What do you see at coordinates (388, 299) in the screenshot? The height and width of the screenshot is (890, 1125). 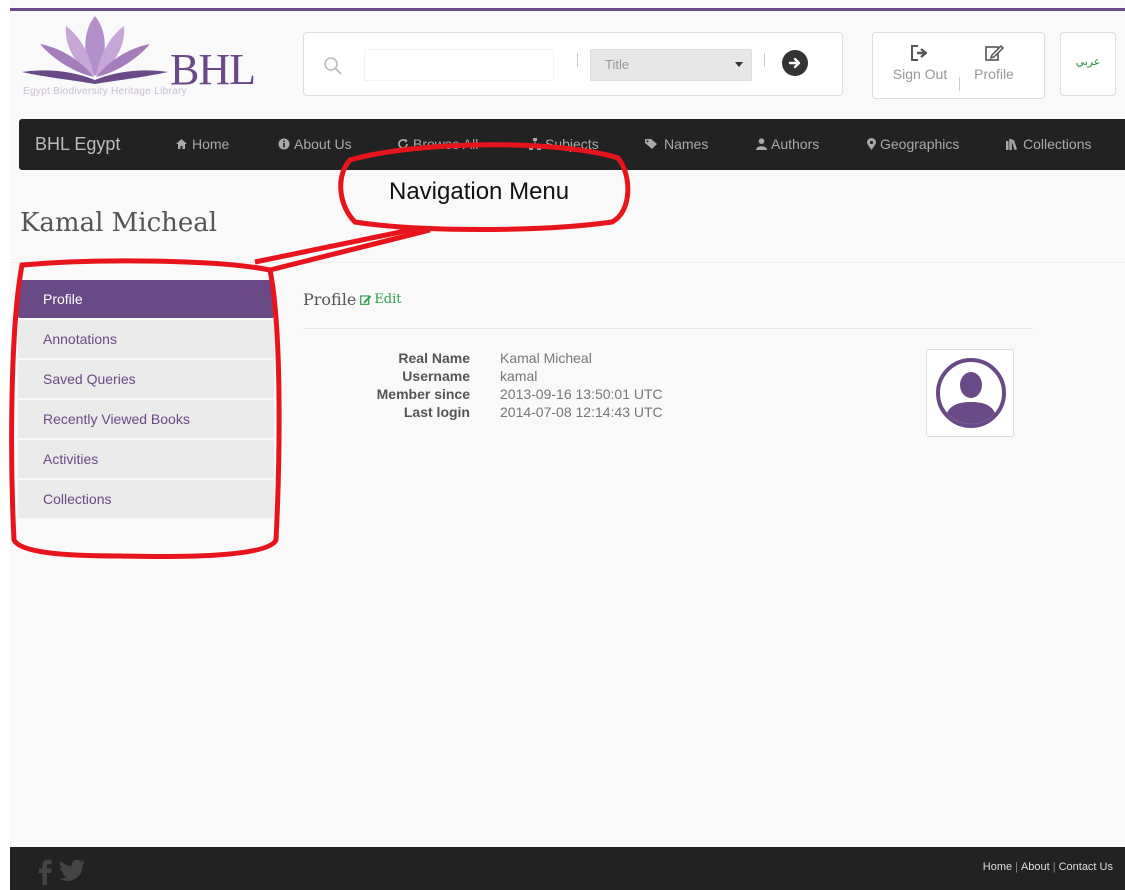 I see `edit-label: Edit` at bounding box center [388, 299].